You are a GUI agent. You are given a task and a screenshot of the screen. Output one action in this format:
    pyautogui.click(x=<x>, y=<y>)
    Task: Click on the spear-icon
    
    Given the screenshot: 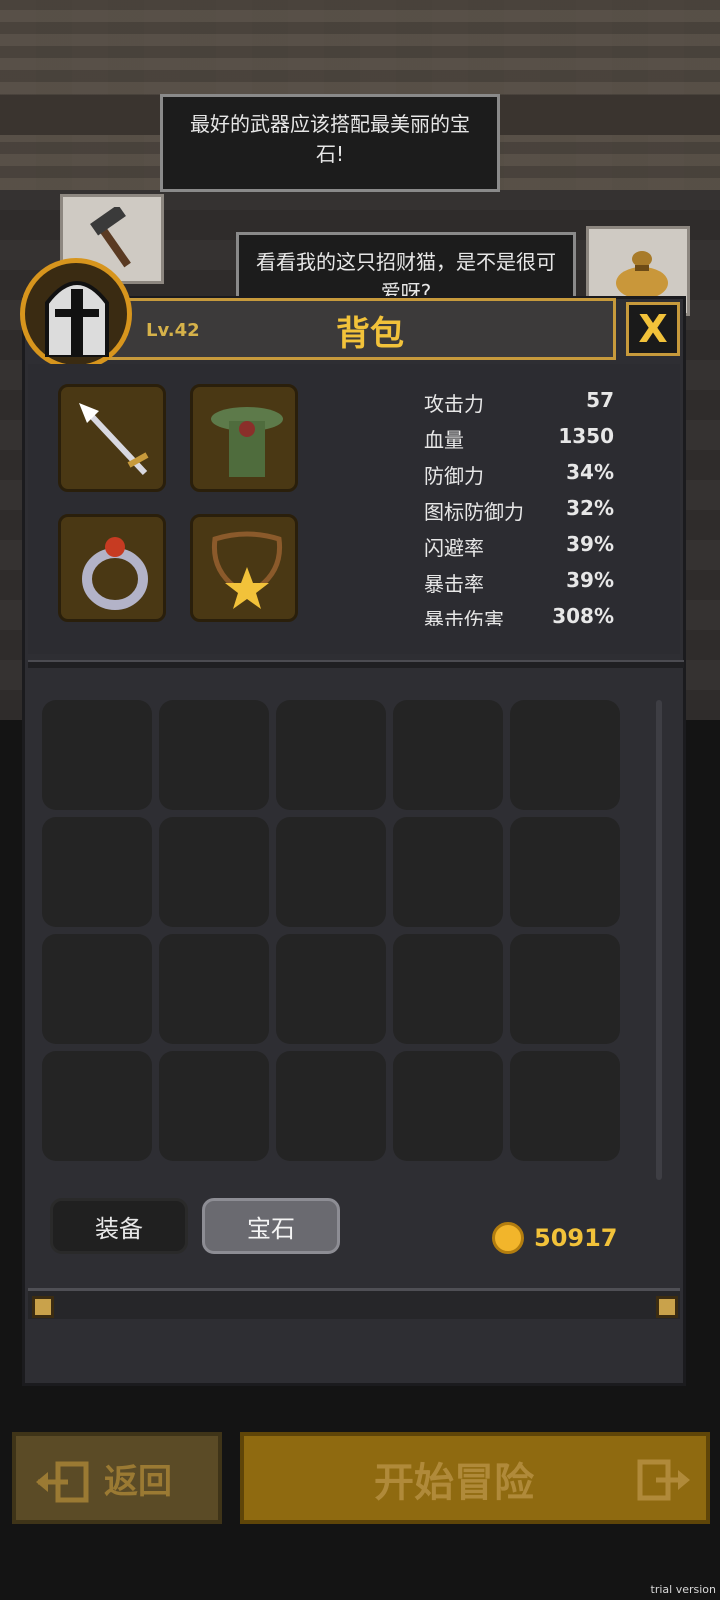 What is the action you would take?
    pyautogui.click(x=114, y=439)
    